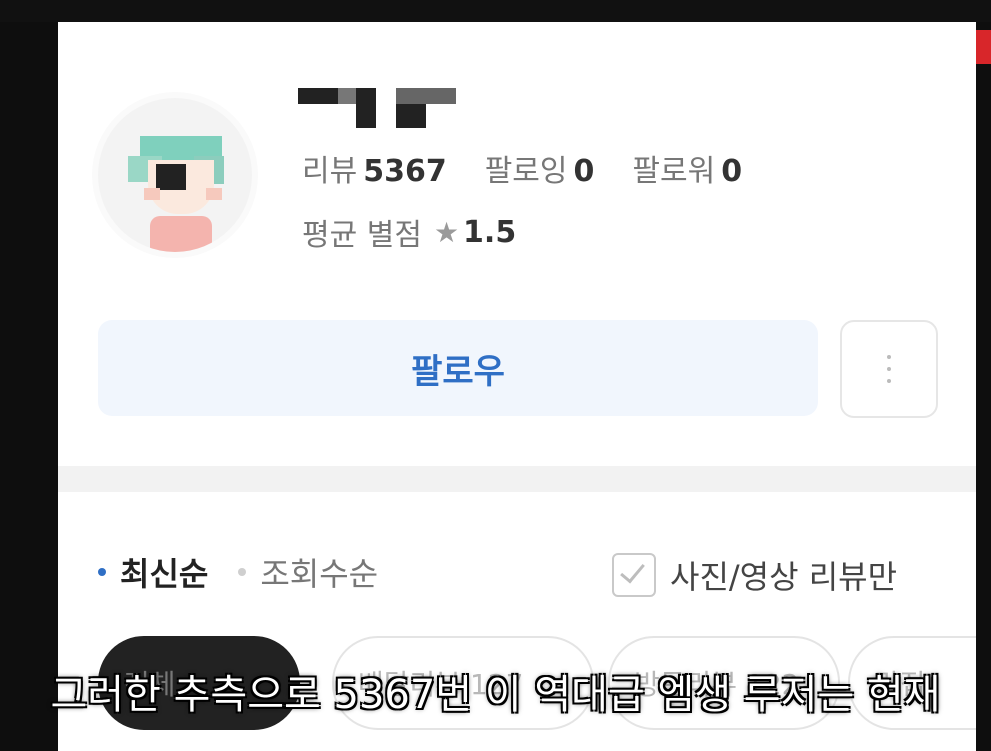 The height and width of the screenshot is (751, 991). What do you see at coordinates (458, 368) in the screenshot?
I see `follow-button: 팔로우` at bounding box center [458, 368].